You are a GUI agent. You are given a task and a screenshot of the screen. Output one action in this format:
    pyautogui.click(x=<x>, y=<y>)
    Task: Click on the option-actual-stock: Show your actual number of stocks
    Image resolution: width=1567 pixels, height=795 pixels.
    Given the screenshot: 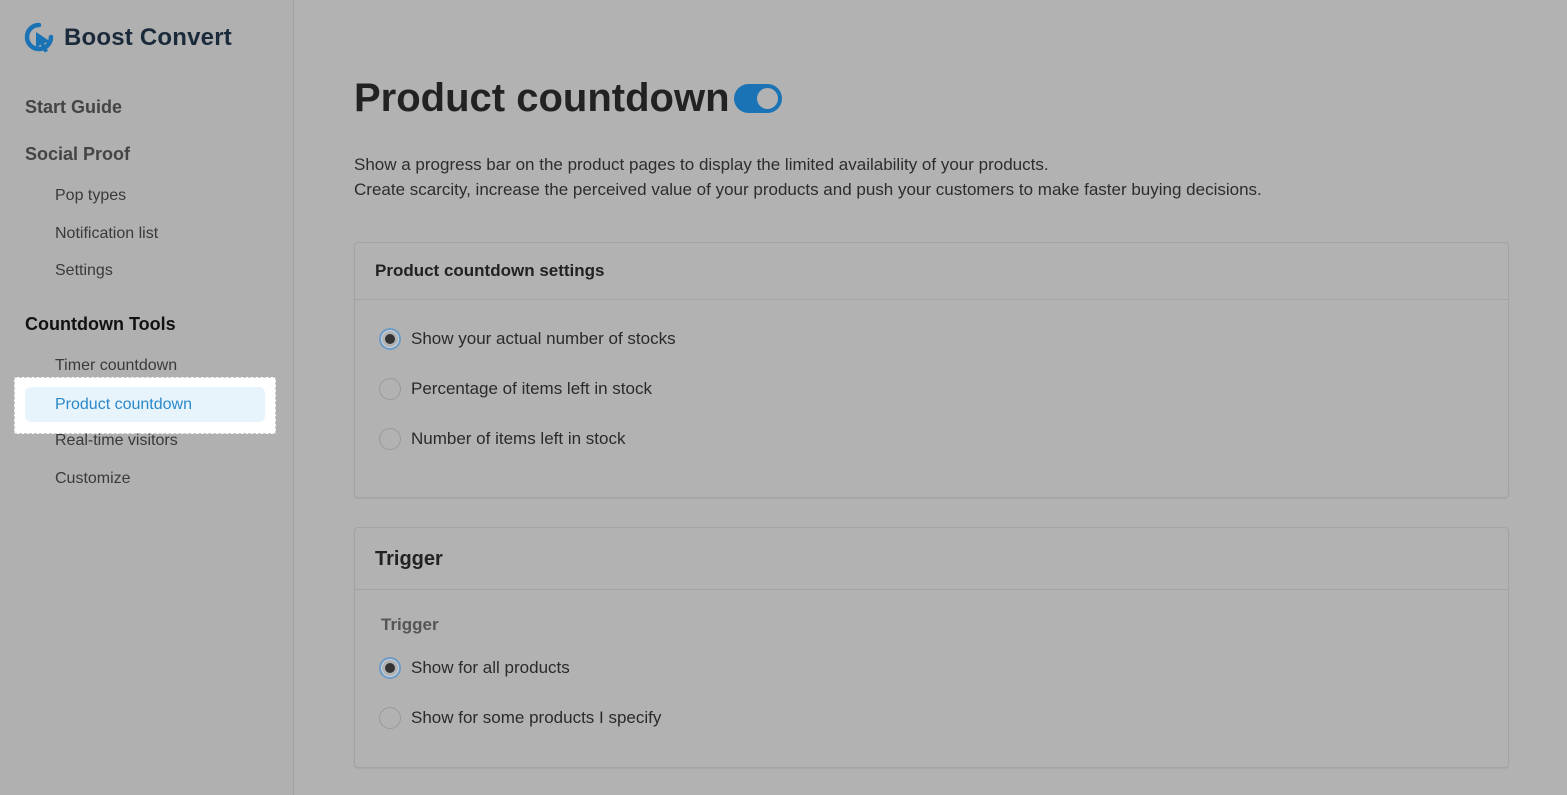 What is the action you would take?
    pyautogui.click(x=527, y=339)
    